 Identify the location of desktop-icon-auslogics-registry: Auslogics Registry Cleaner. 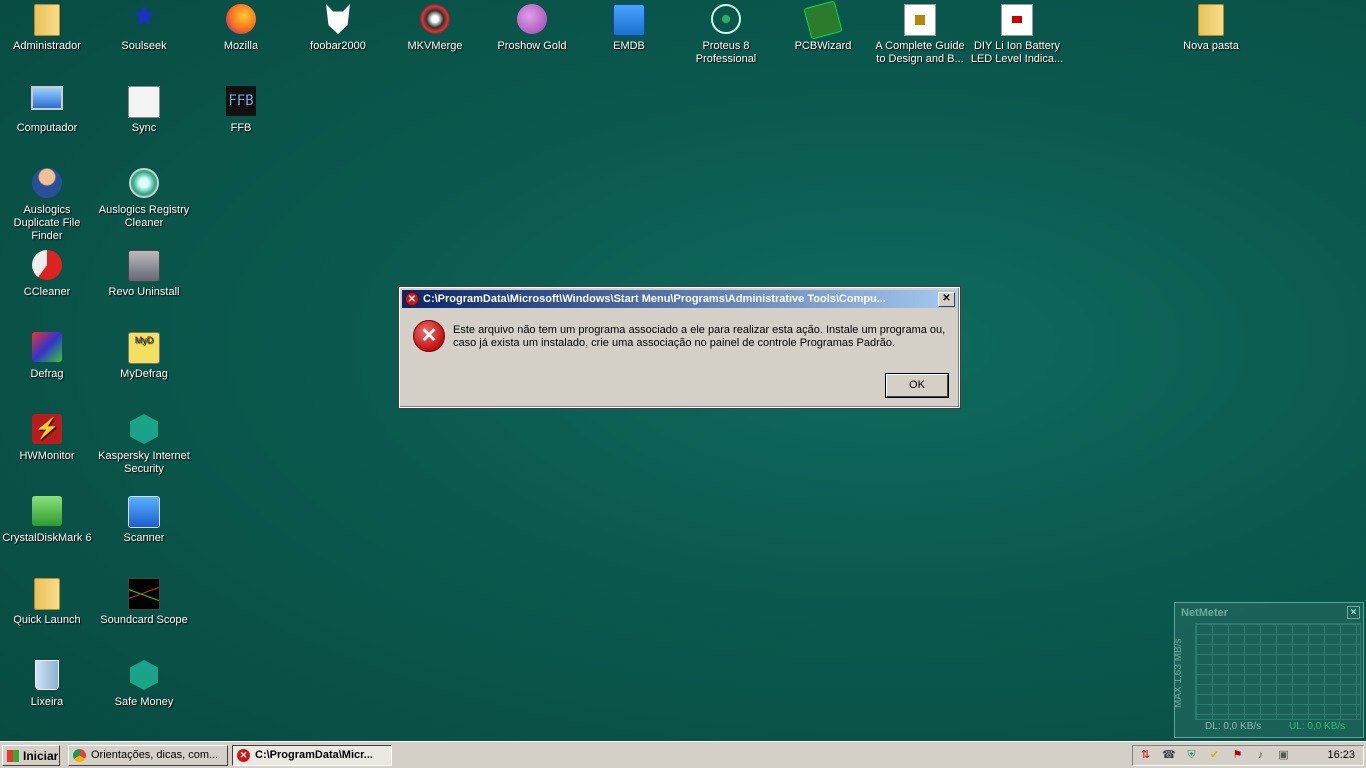
(144, 197).